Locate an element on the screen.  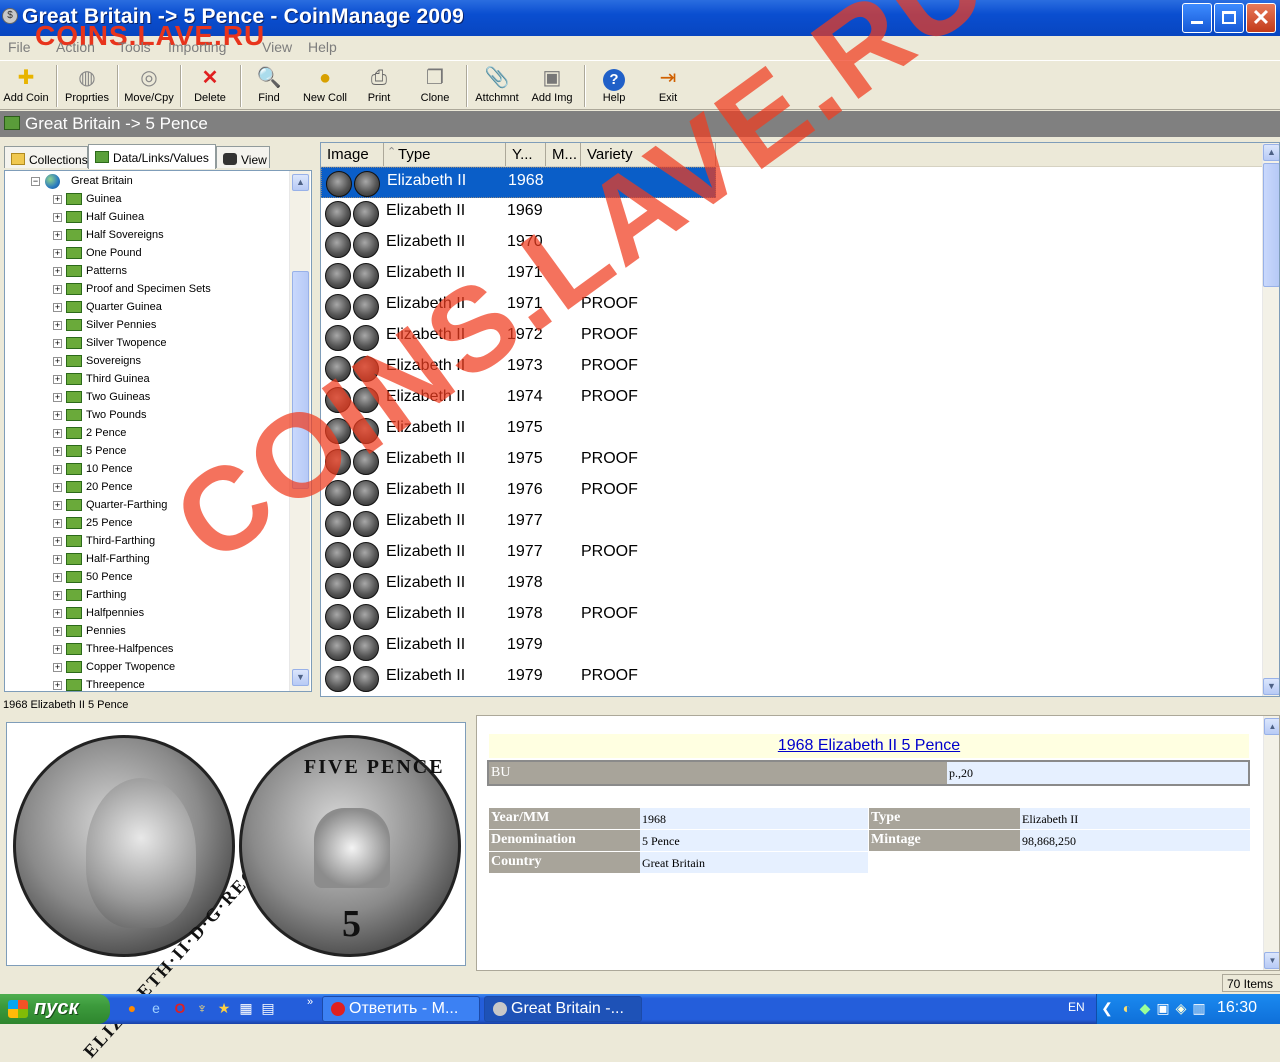
menu-view: View is located at coordinates (277, 47).